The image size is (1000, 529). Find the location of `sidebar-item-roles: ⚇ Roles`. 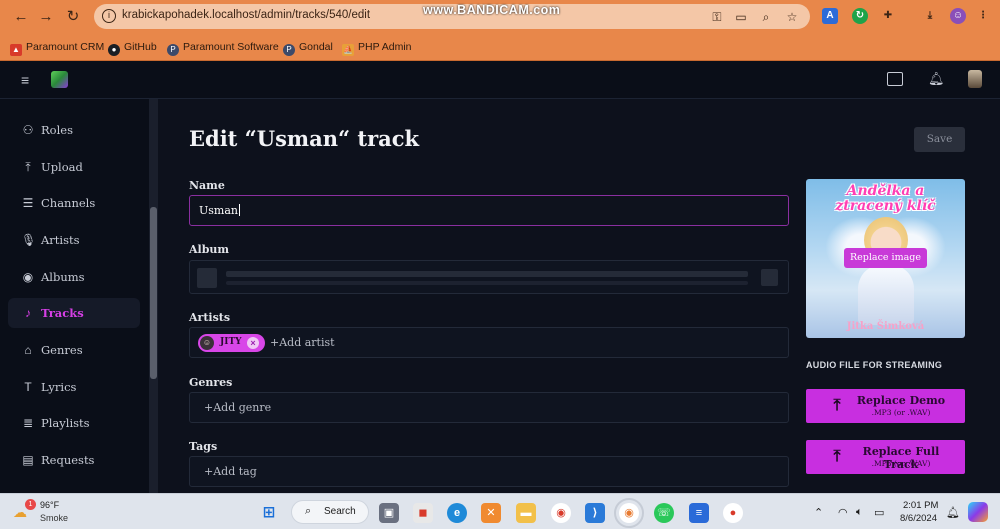

sidebar-item-roles: ⚇ Roles is located at coordinates (74, 130).